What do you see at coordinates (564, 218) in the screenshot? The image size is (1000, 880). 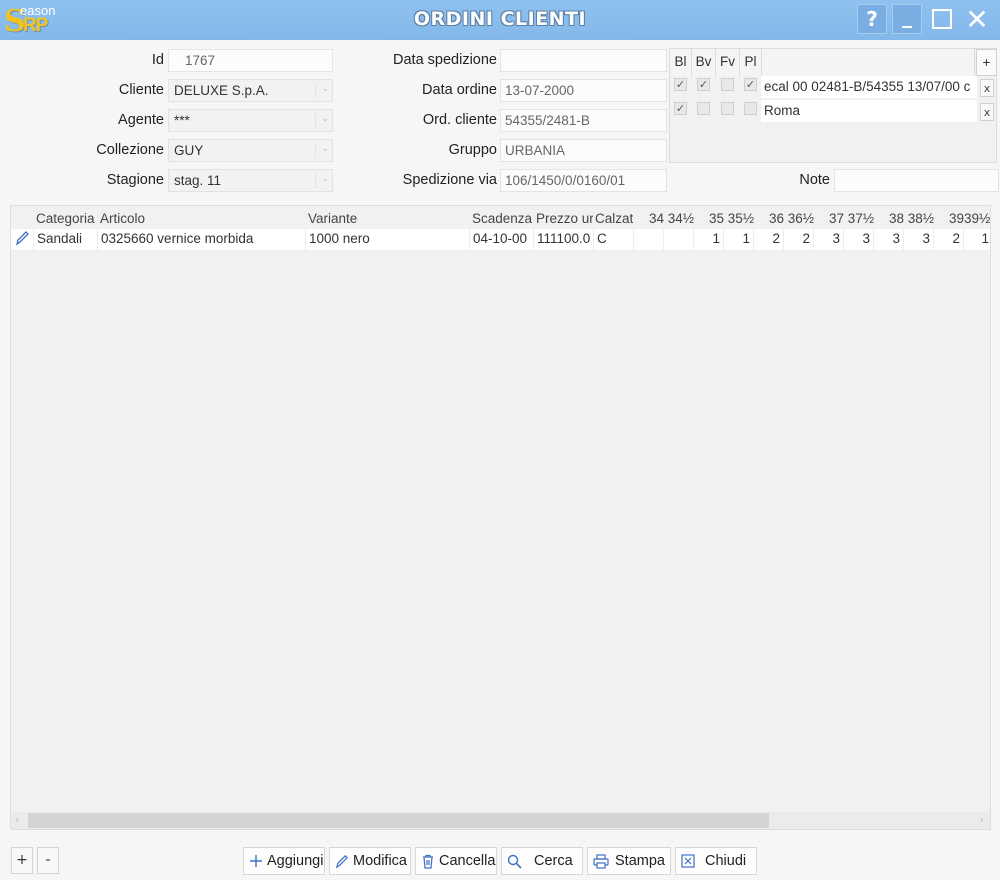 I see `header-prezzo: Prezzo ur` at bounding box center [564, 218].